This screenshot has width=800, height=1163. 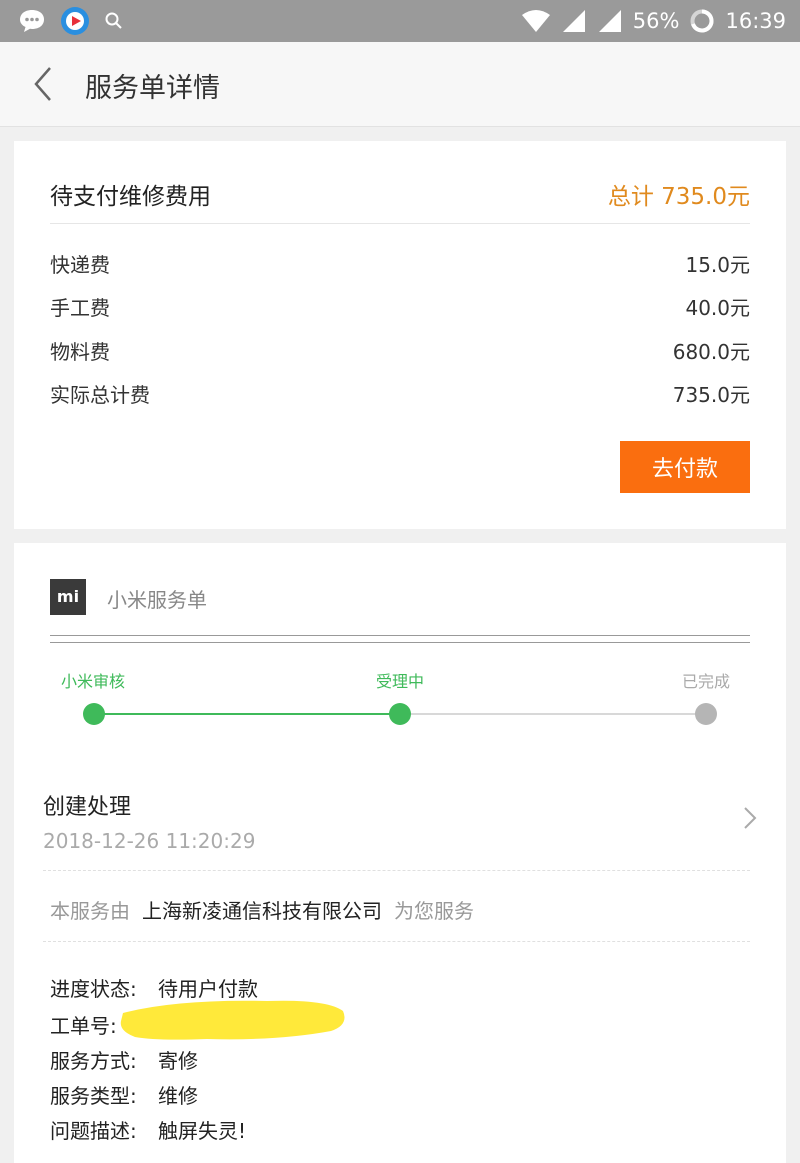 What do you see at coordinates (80, 352) in the screenshot?
I see `fee-label: 物料费` at bounding box center [80, 352].